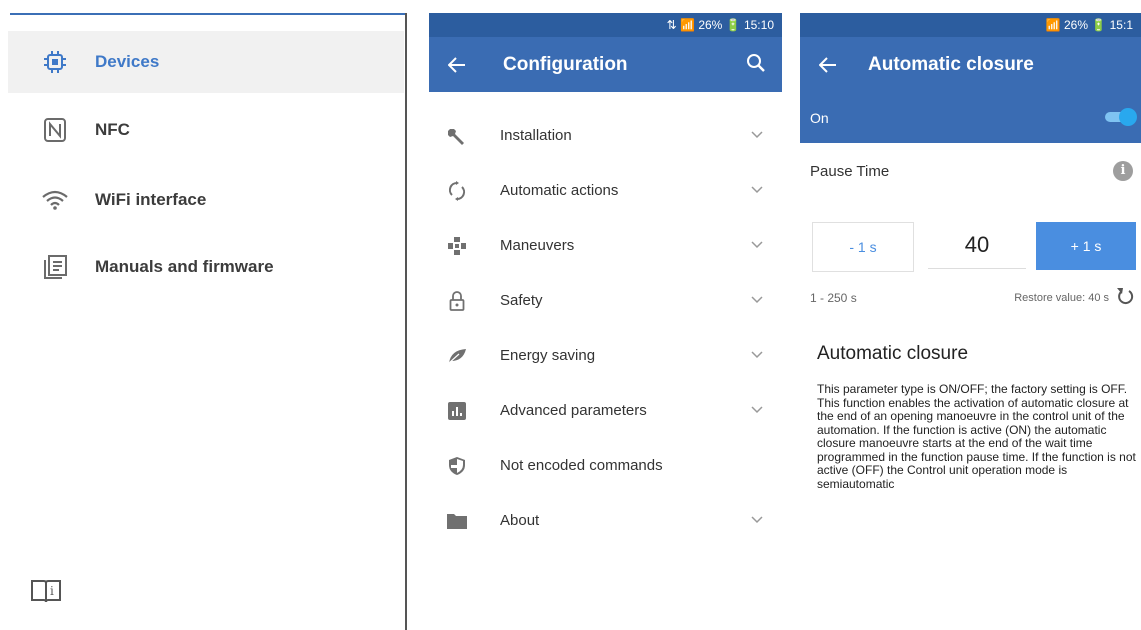 The image size is (1141, 630). I want to click on config-item-not-encoded-commands: Not encoded commands, so click(605, 465).